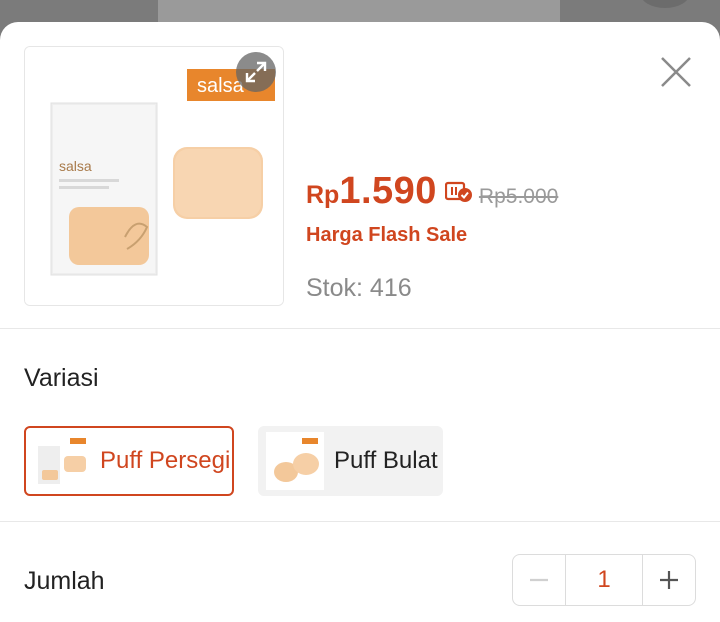  I want to click on sale-price: 1.590, so click(388, 191).